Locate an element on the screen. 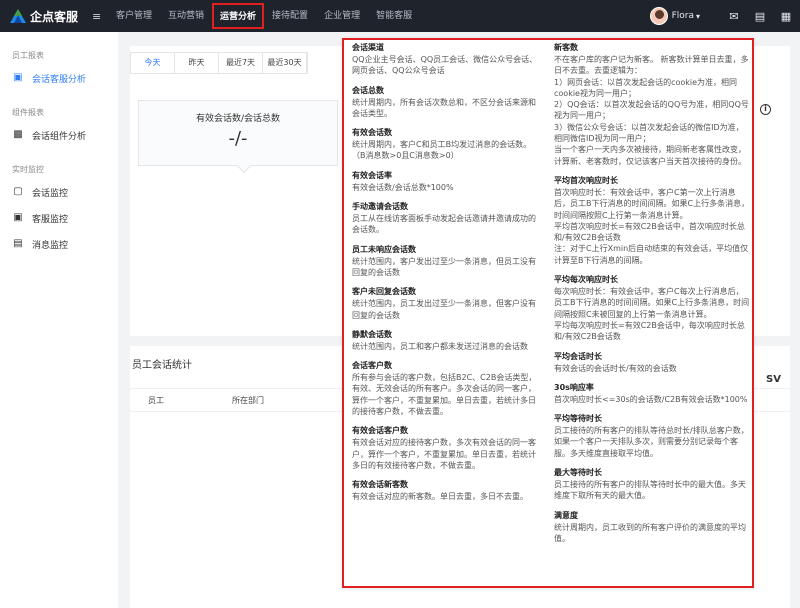  definition-title: 有效会话数 is located at coordinates (372, 133).